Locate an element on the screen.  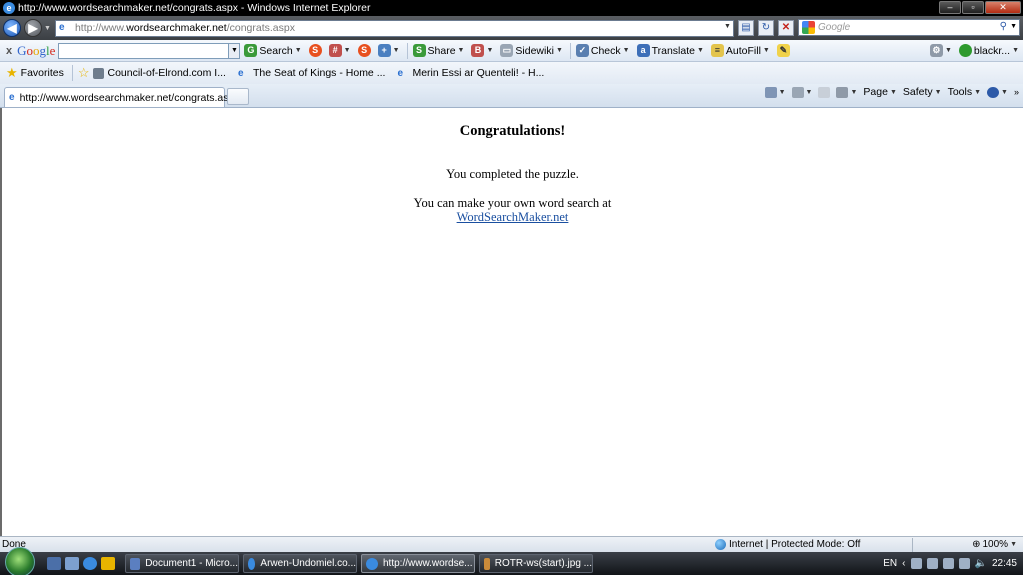
sidewiki-button: ▭ Sidewiki ▼ is located at coordinates (531, 50).